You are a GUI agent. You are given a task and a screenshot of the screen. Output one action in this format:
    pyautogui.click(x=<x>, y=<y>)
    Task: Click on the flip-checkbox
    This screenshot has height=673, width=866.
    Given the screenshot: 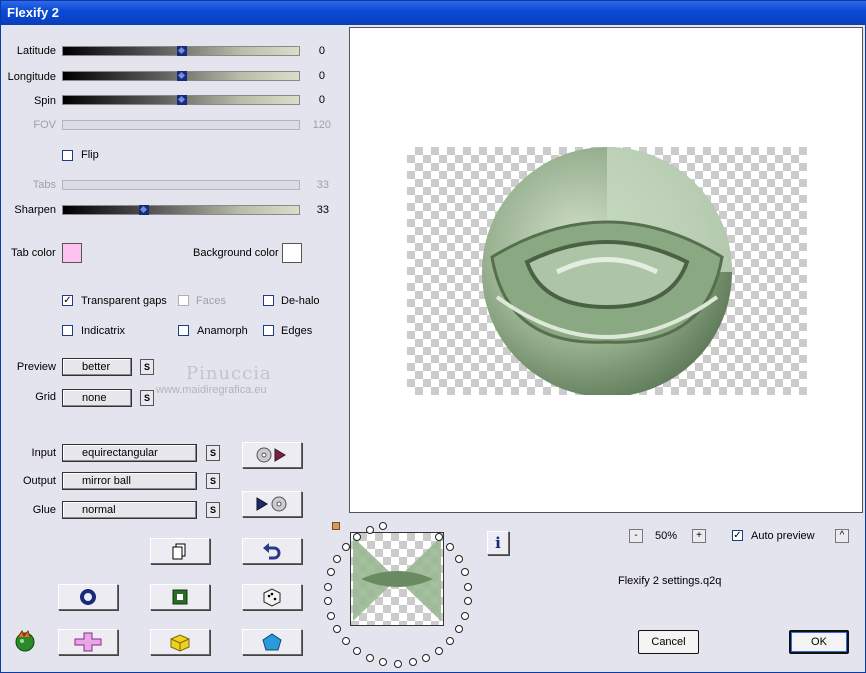 What is the action you would take?
    pyautogui.click(x=67, y=155)
    